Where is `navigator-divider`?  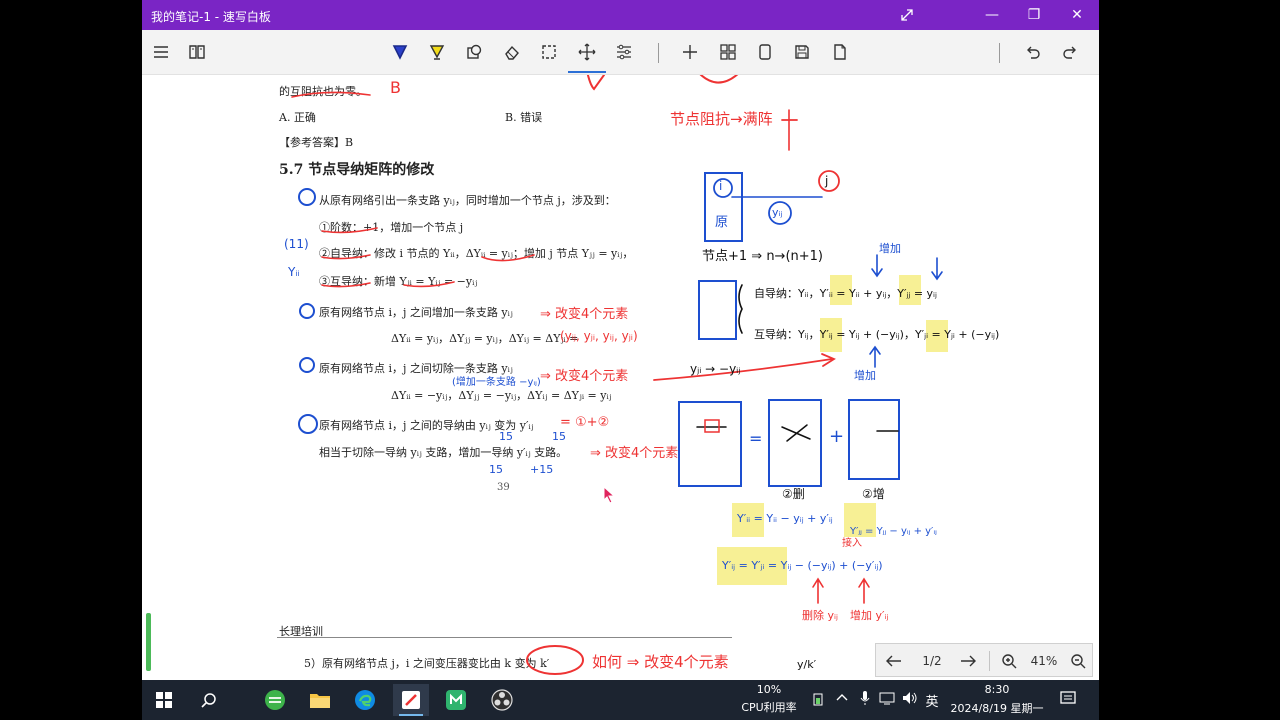
navigator-divider is located at coordinates (989, 661).